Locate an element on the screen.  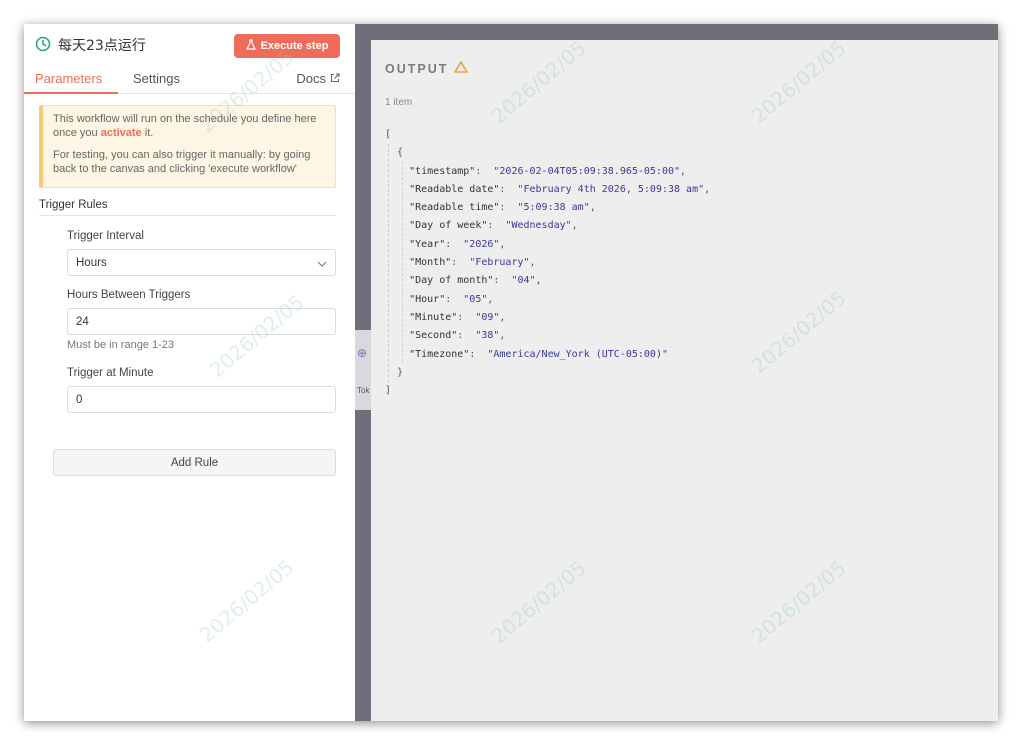
json-value: "America/New_York (UTC-05:00)" is located at coordinates (577, 354).